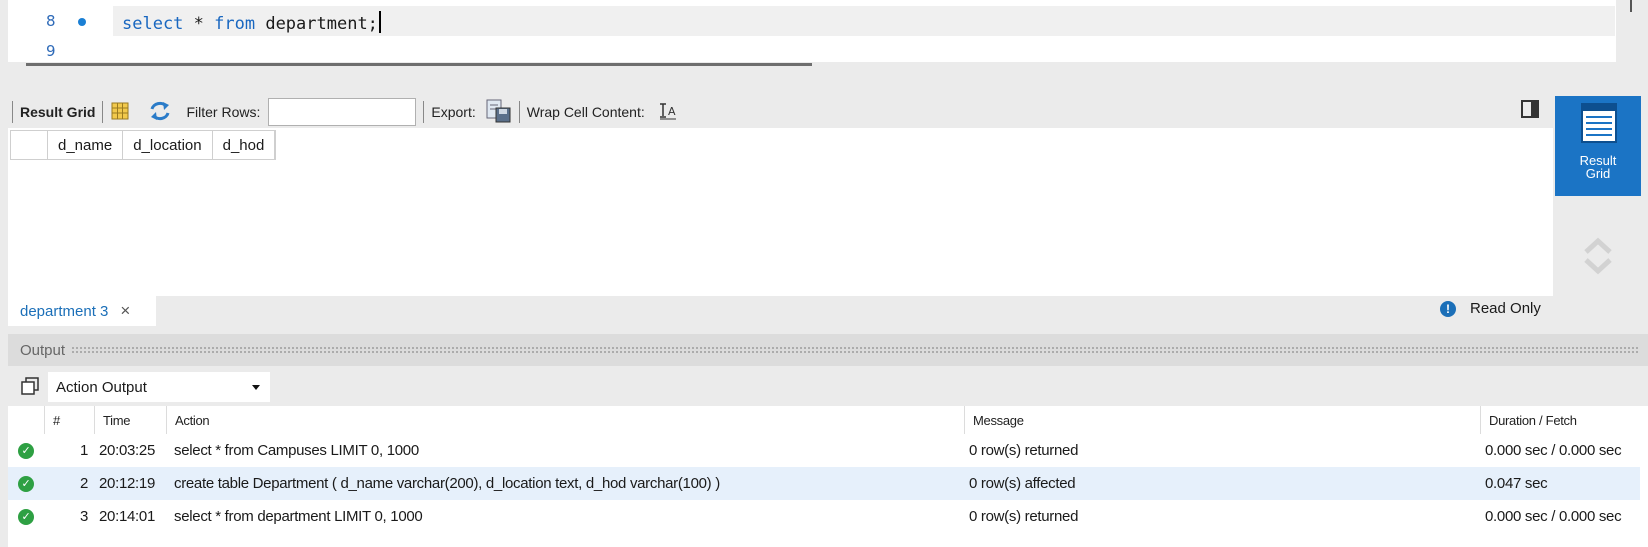 The image size is (1648, 547). I want to click on row-duration: 0.047 sec, so click(1516, 483).